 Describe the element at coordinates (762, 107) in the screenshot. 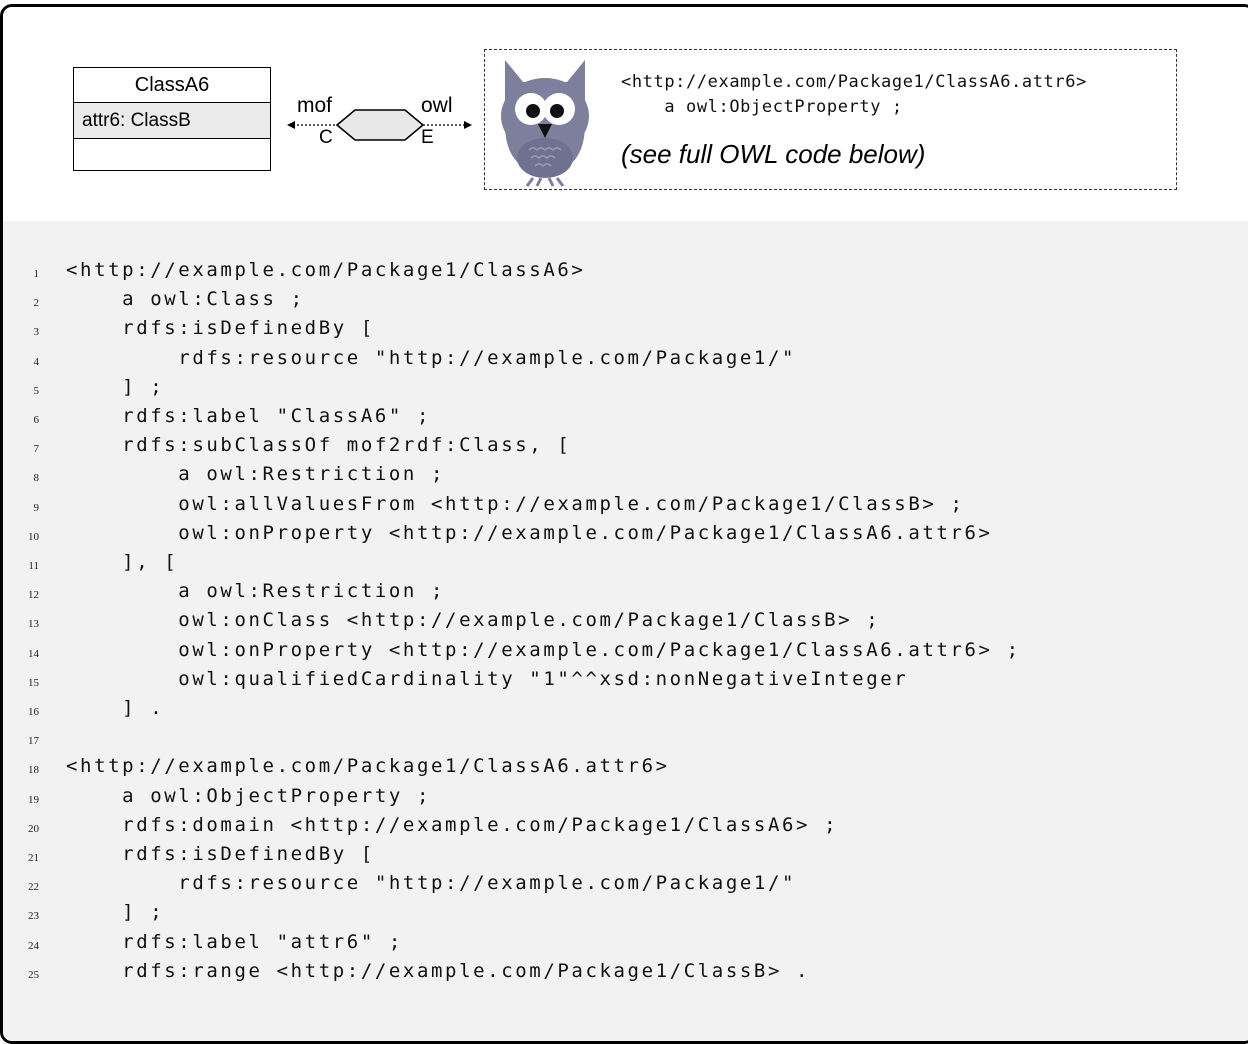

I see `owl-snippet-line-2: a owl:ObjectProperty ;` at that location.